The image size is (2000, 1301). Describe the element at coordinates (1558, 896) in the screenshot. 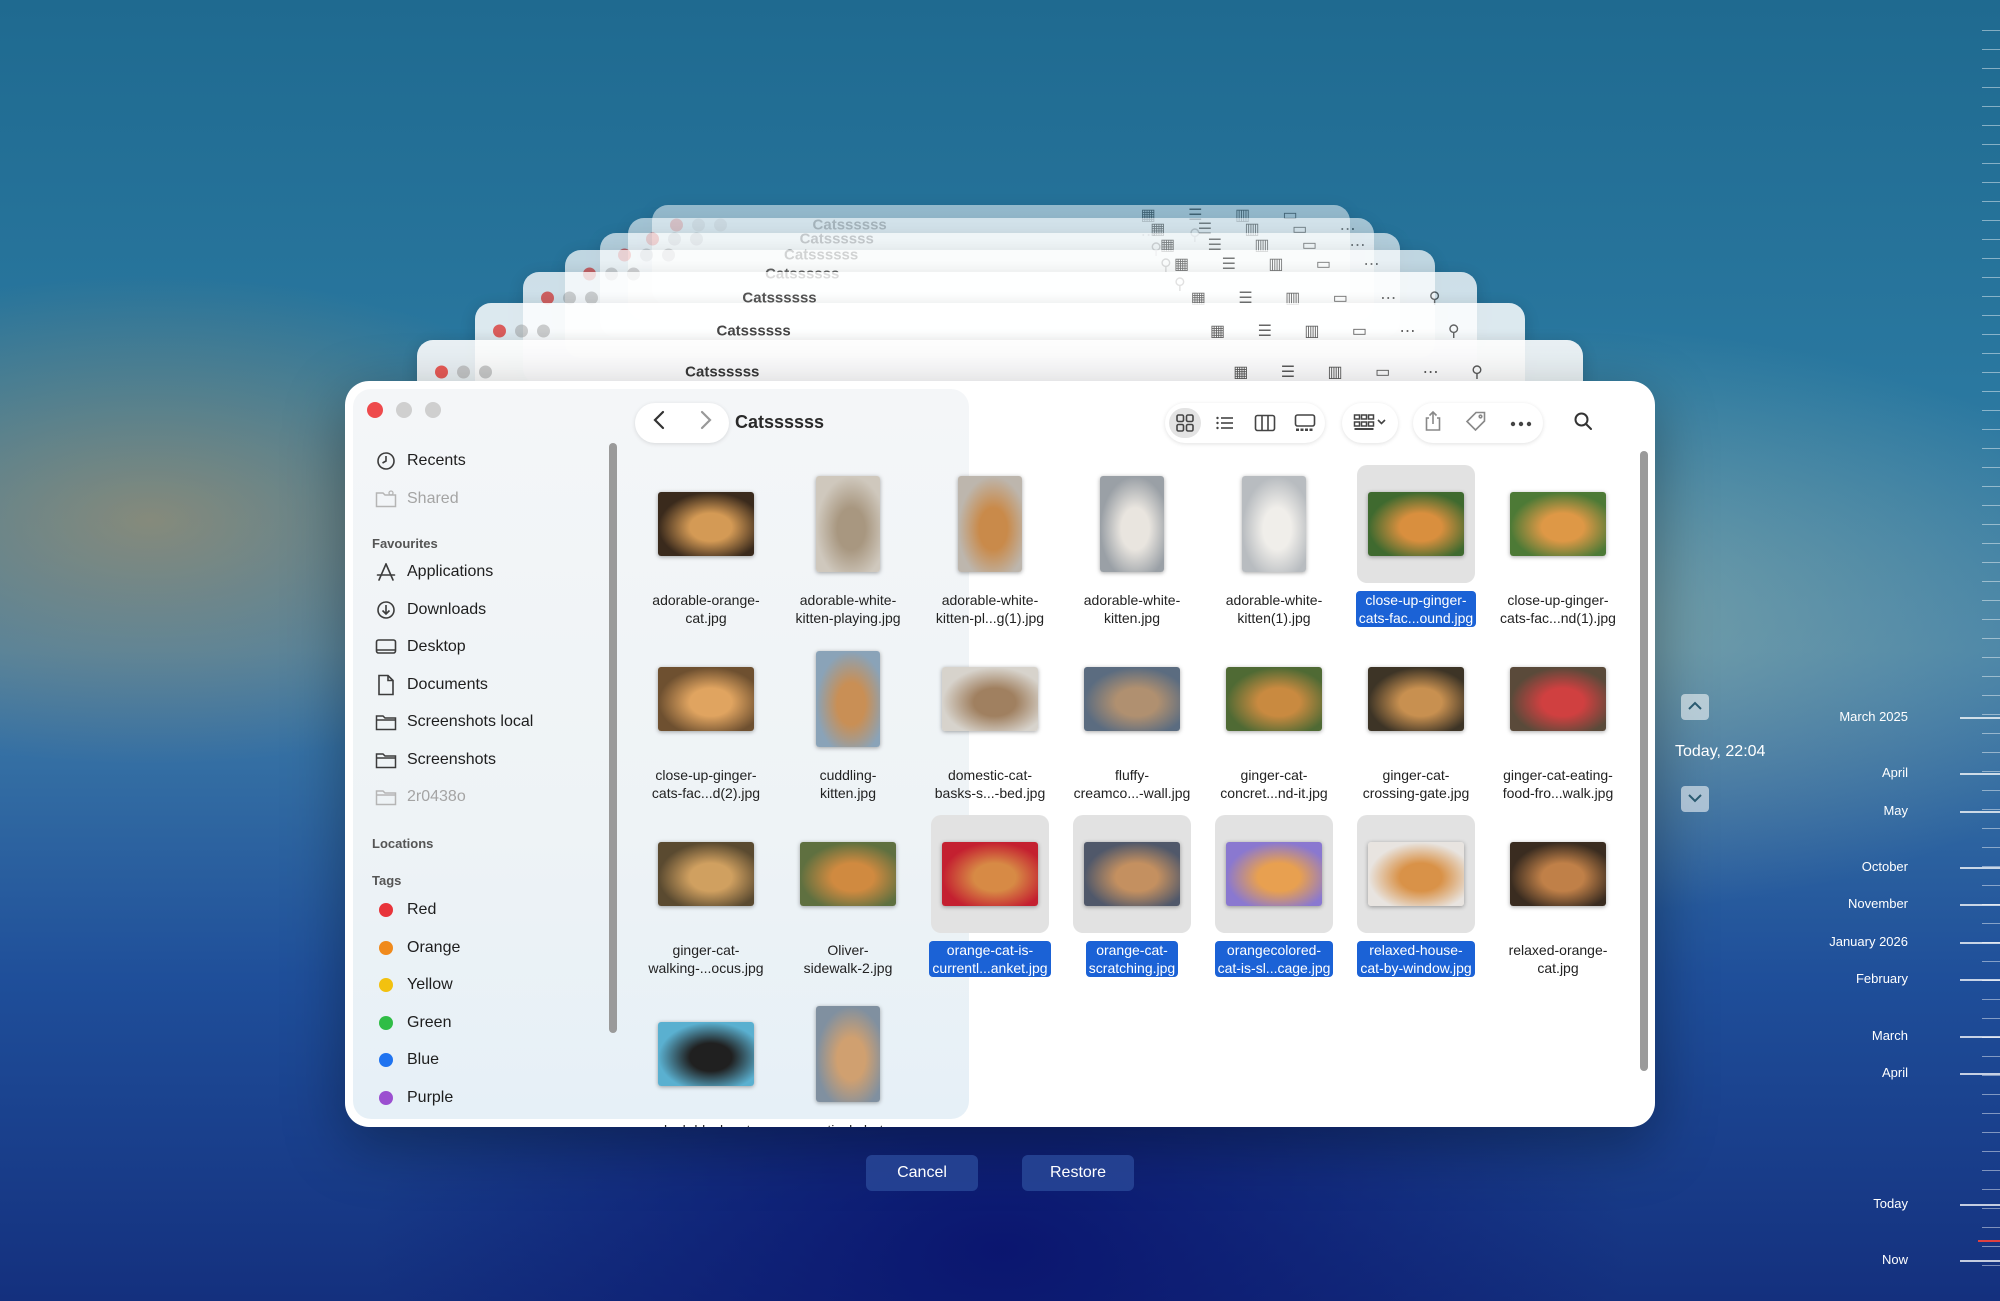

I see `file-item: relaxed-orange- cat.jpg` at that location.